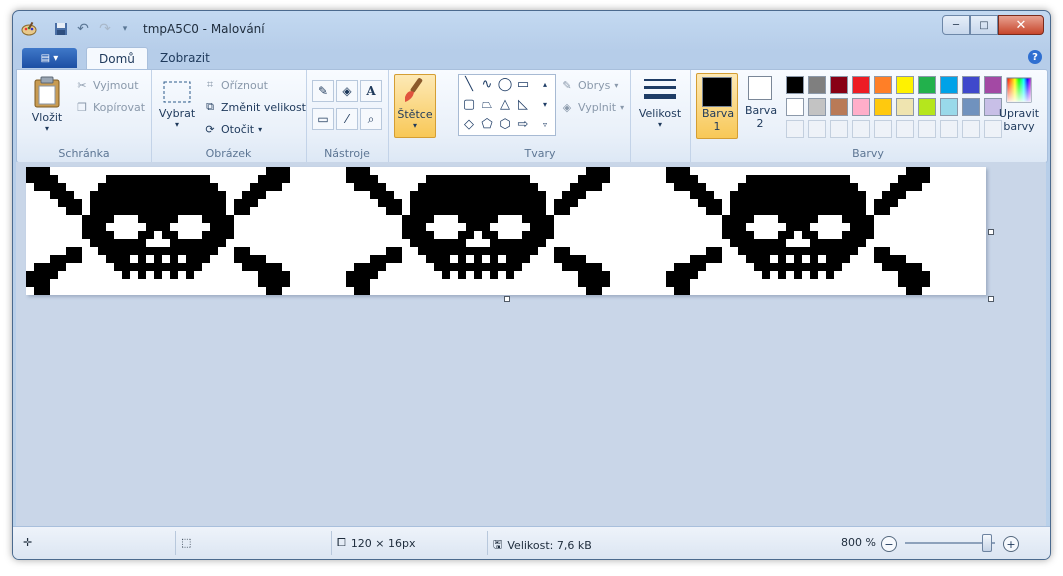 This screenshot has height=576, width=1063. What do you see at coordinates (29, 29) in the screenshot?
I see `paint-app-icon` at bounding box center [29, 29].